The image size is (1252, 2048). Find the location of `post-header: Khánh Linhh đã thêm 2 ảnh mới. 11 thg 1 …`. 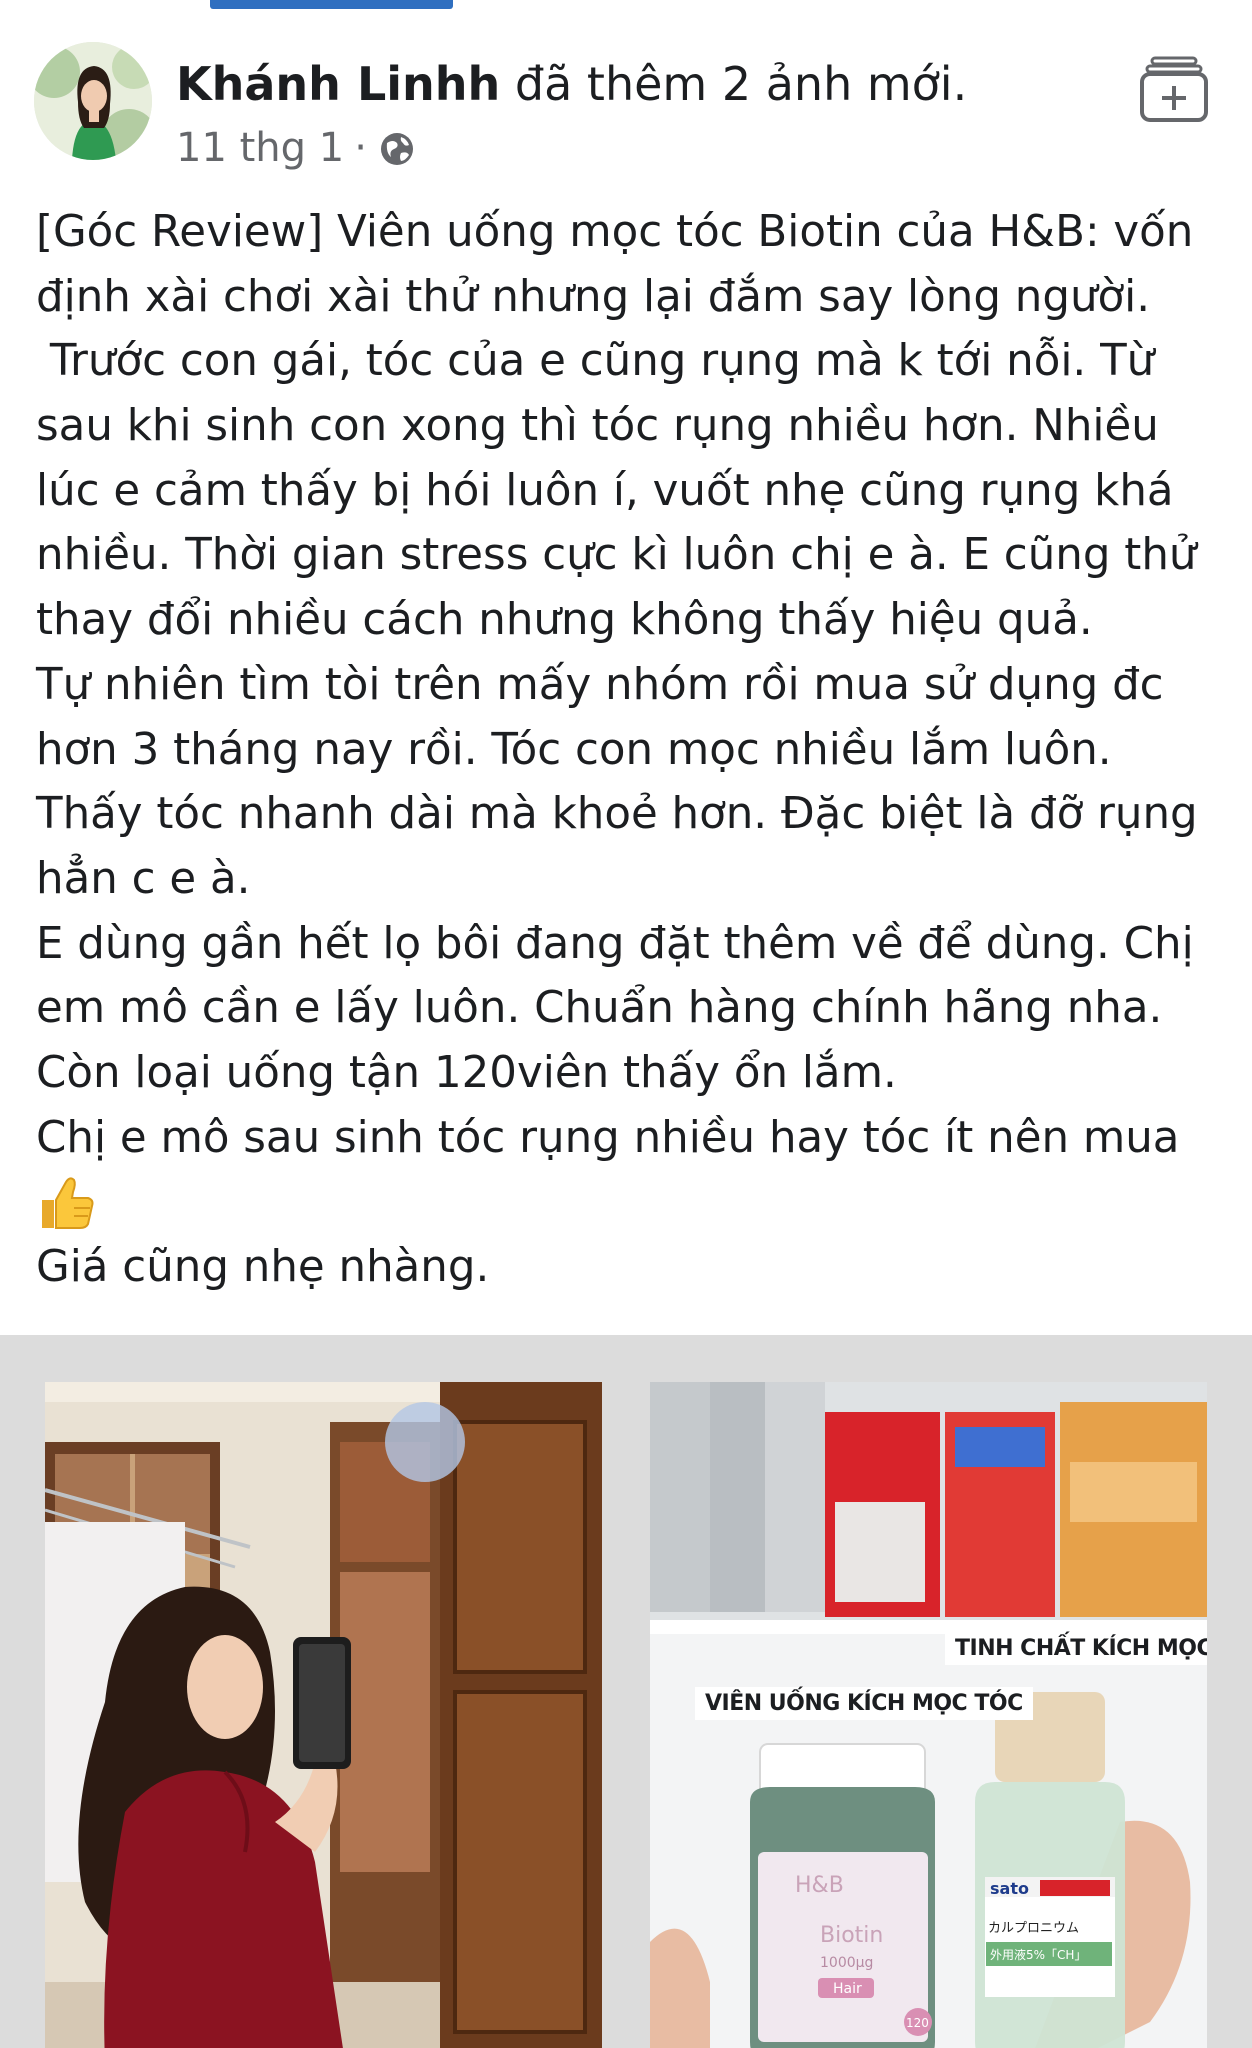

post-header: Khánh Linhh đã thêm 2 ảnh mới. 11 thg 1 … is located at coordinates (626, 95).